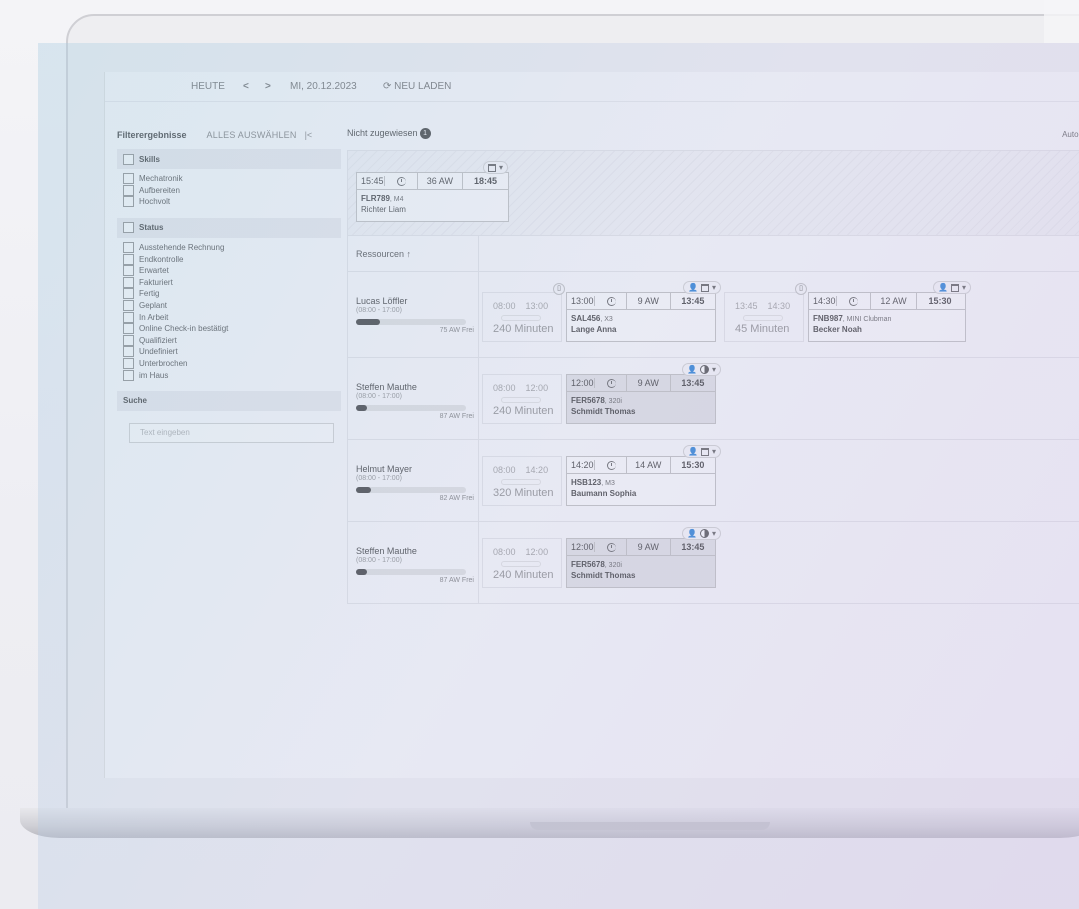 The height and width of the screenshot is (909, 1079). What do you see at coordinates (252, 135) in the screenshot?
I see `select-all-button: ALLES AUSWÄHLEN` at bounding box center [252, 135].